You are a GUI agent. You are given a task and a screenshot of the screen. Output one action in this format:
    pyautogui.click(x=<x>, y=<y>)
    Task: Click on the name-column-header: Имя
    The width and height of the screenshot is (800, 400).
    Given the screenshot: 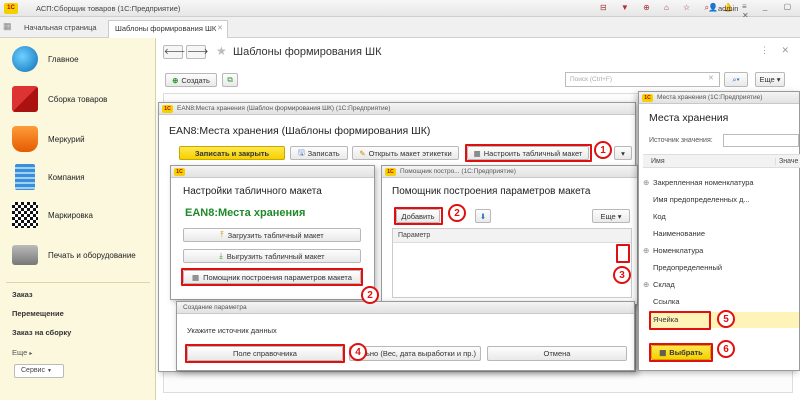 What is the action you would take?
    pyautogui.click(x=658, y=161)
    